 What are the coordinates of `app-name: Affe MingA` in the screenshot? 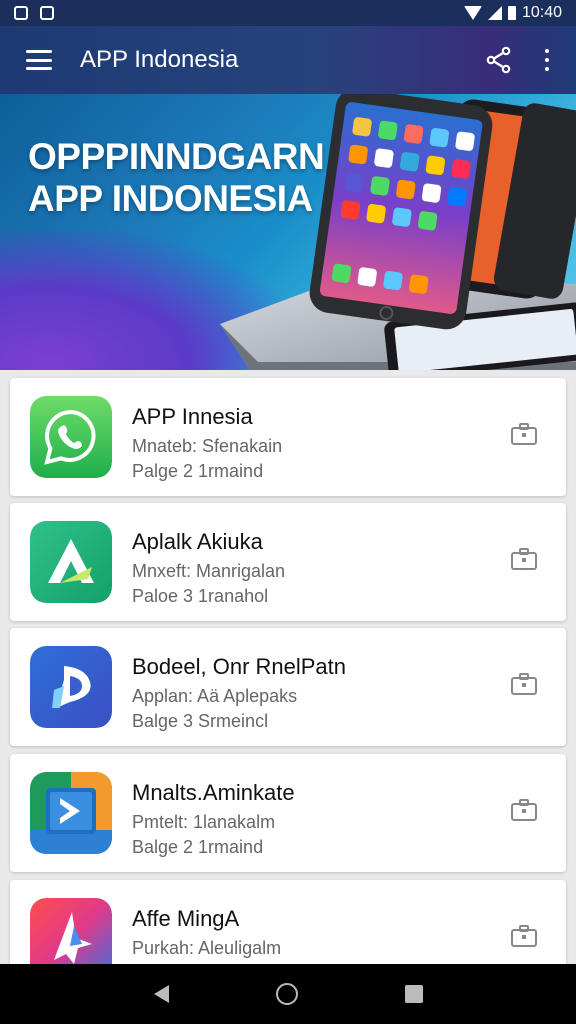 It's located at (186, 918).